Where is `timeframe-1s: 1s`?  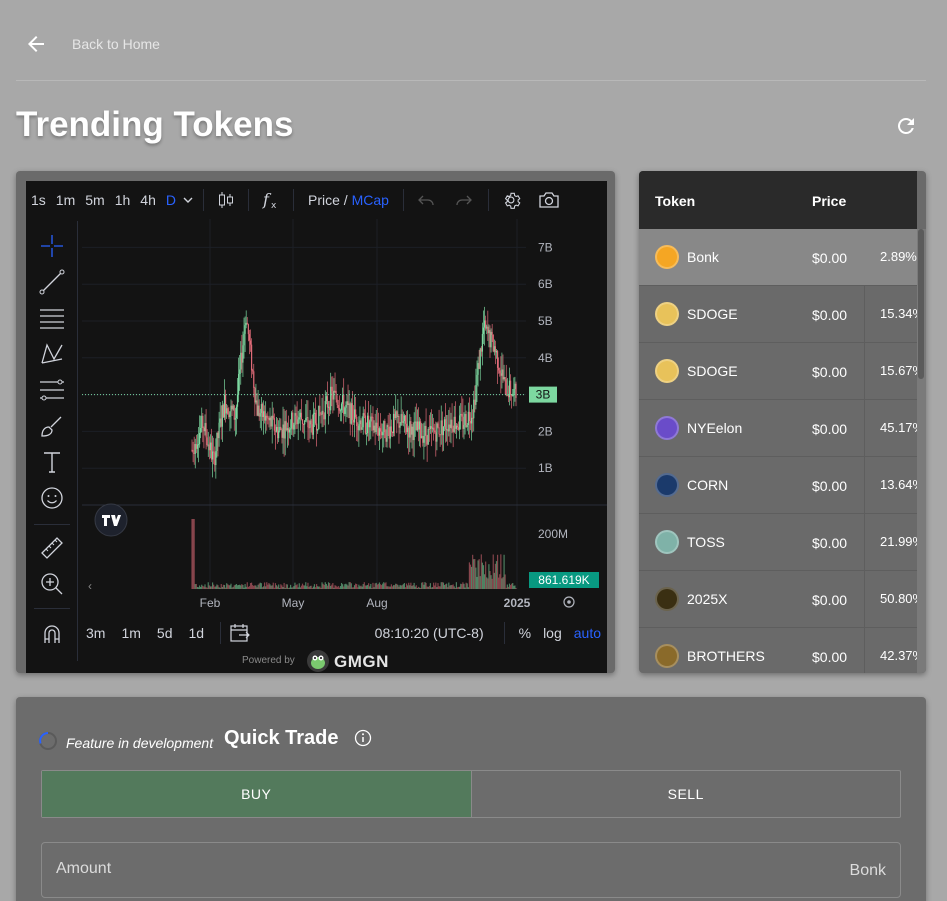
timeframe-1s: 1s is located at coordinates (38, 200).